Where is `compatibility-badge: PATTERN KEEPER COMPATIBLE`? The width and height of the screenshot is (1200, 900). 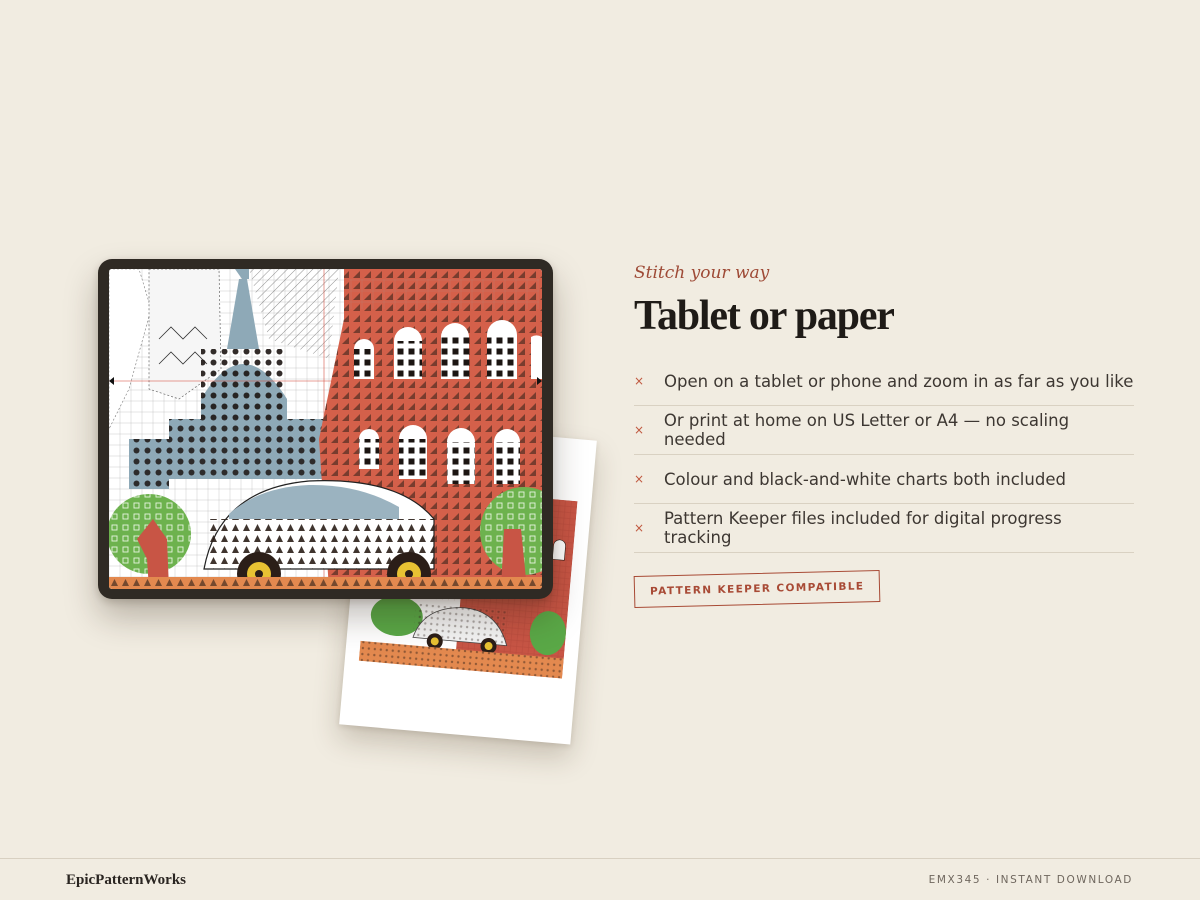 compatibility-badge: PATTERN KEEPER COMPATIBLE is located at coordinates (757, 589).